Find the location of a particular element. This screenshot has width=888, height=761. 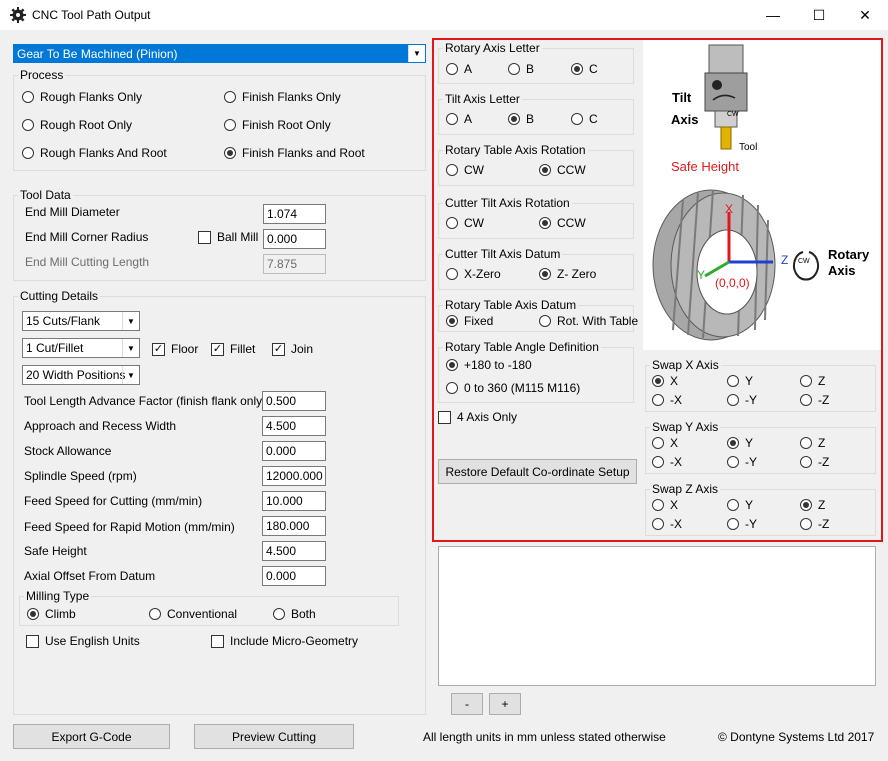

swap-z-x-radio: X is located at coordinates (665, 505).